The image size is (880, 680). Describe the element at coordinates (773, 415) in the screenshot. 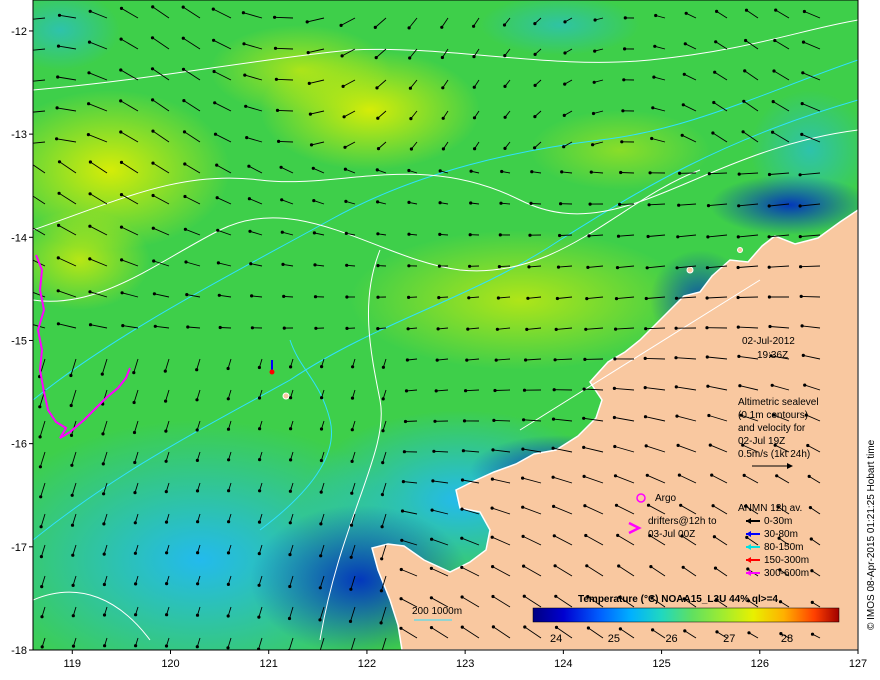

I see `sealevel-line-1: (0.1m contours)` at that location.